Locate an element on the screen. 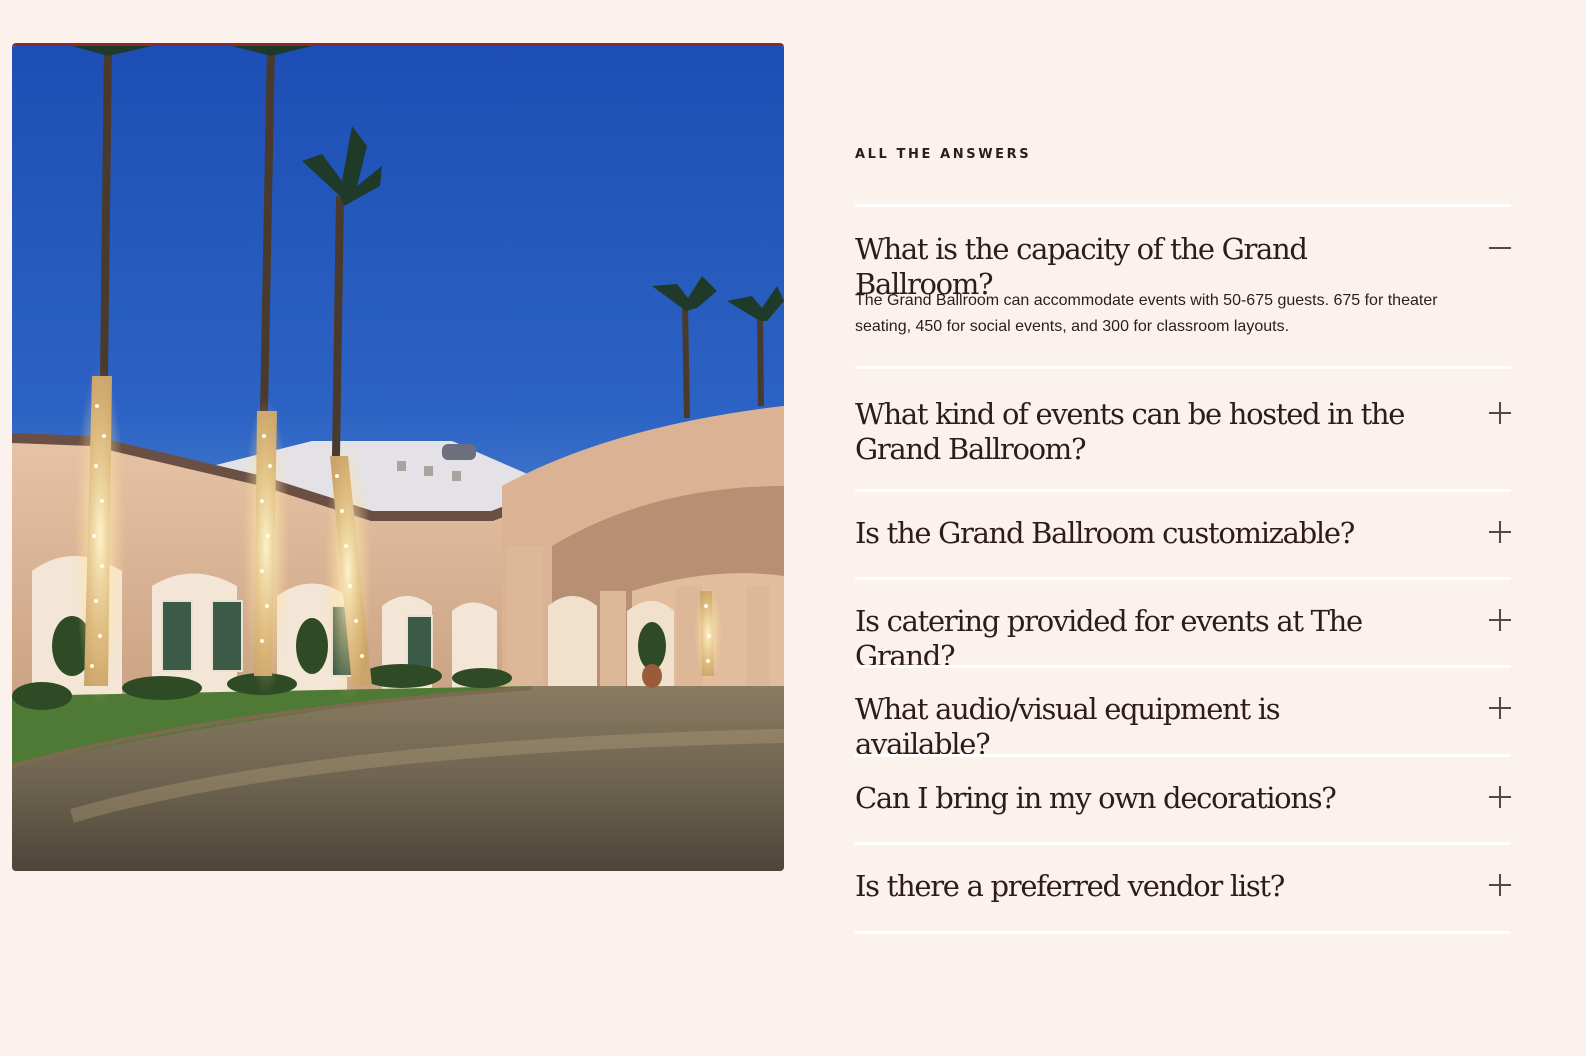 The width and height of the screenshot is (1586, 1056). faq-question: Can I bring in my own decorations? is located at coordinates (1135, 798).